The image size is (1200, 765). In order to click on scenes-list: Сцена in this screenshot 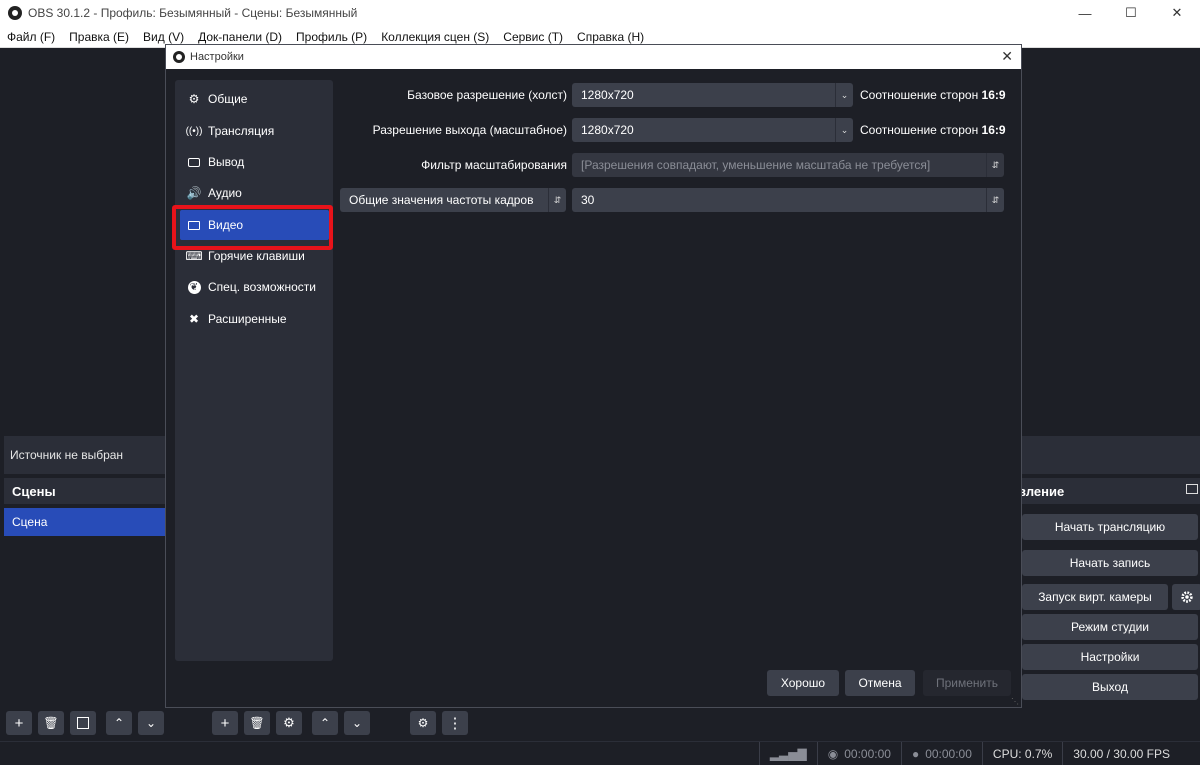, I will do `click(83, 604)`.